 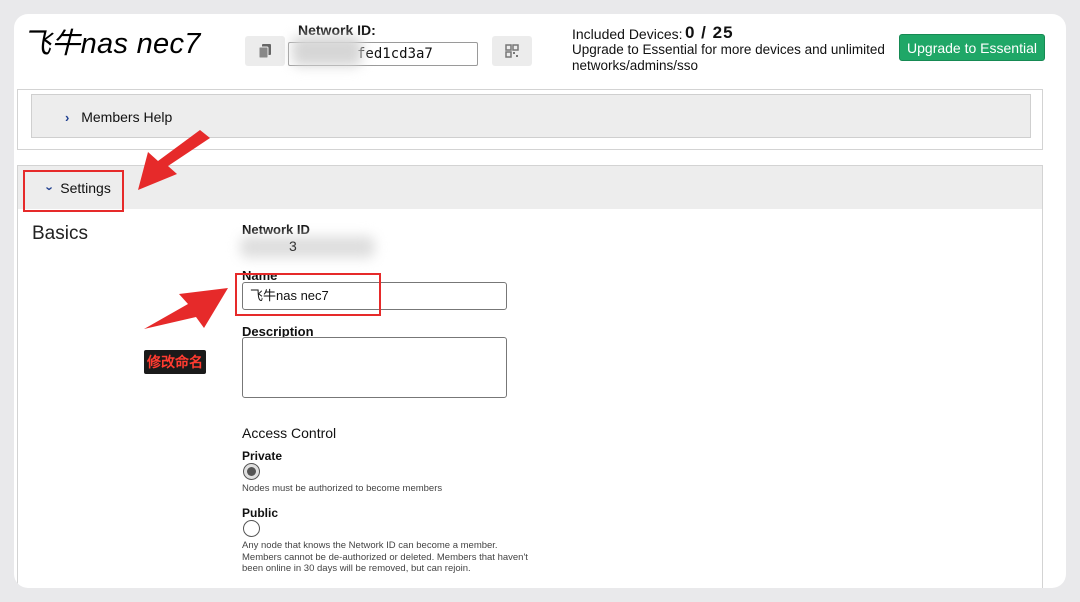 I want to click on arrow-to-settings, so click(x=174, y=160).